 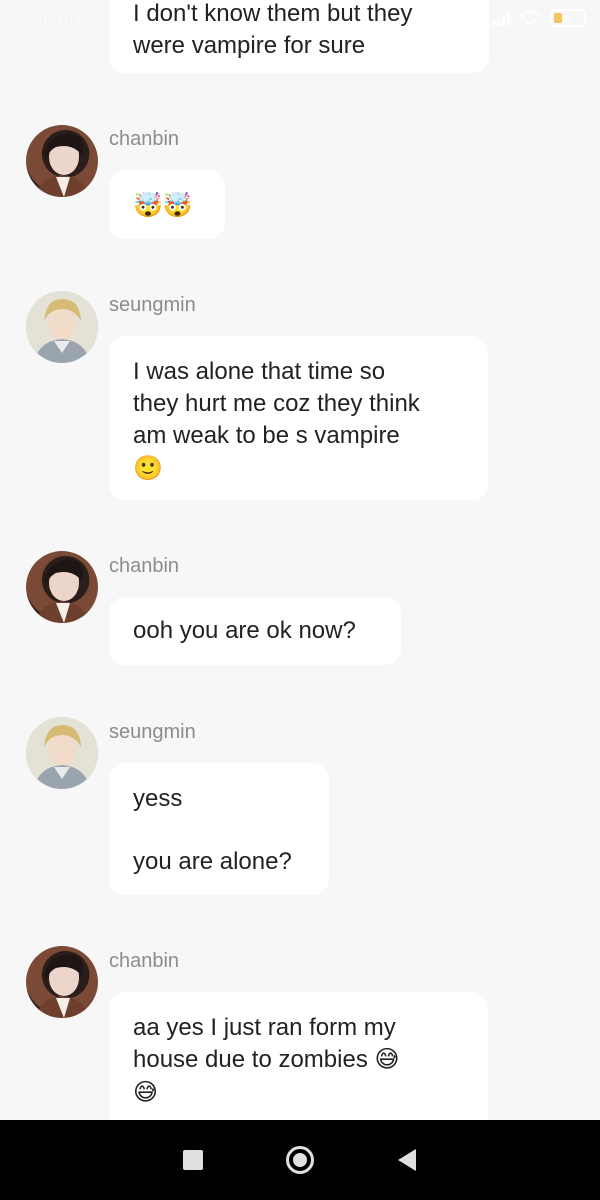 I want to click on message-line: I don't know them but they, so click(x=273, y=13).